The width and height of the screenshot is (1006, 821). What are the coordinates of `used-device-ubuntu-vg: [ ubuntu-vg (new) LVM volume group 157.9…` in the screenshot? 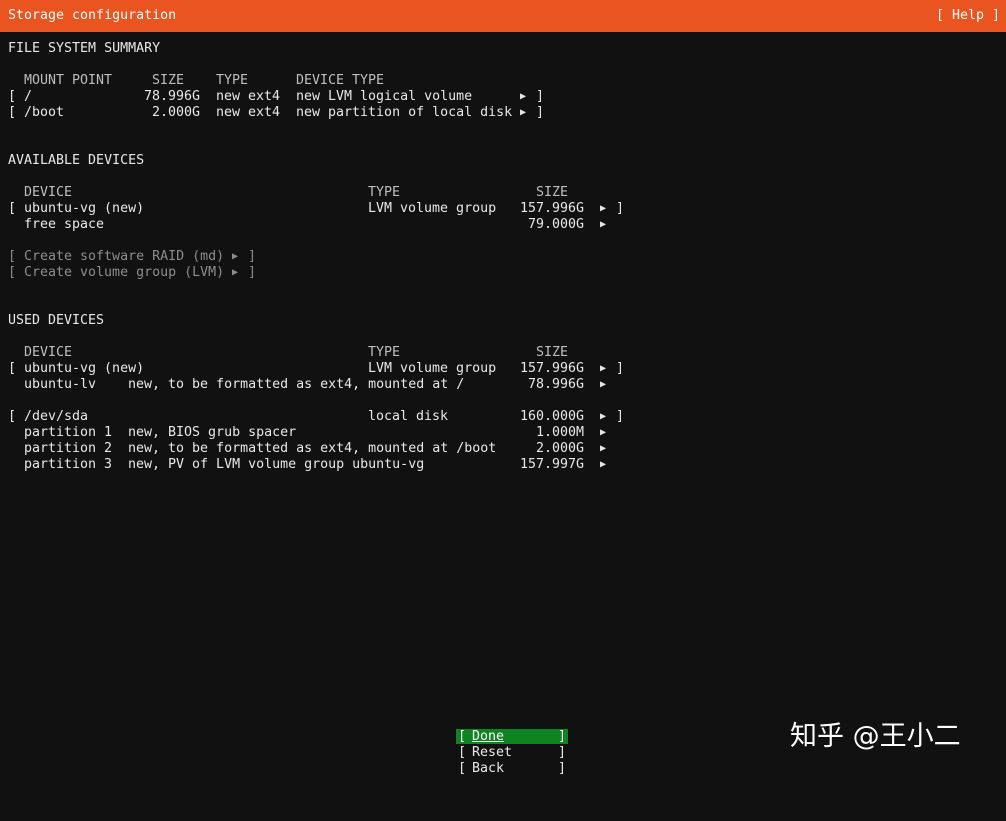 It's located at (315, 369).